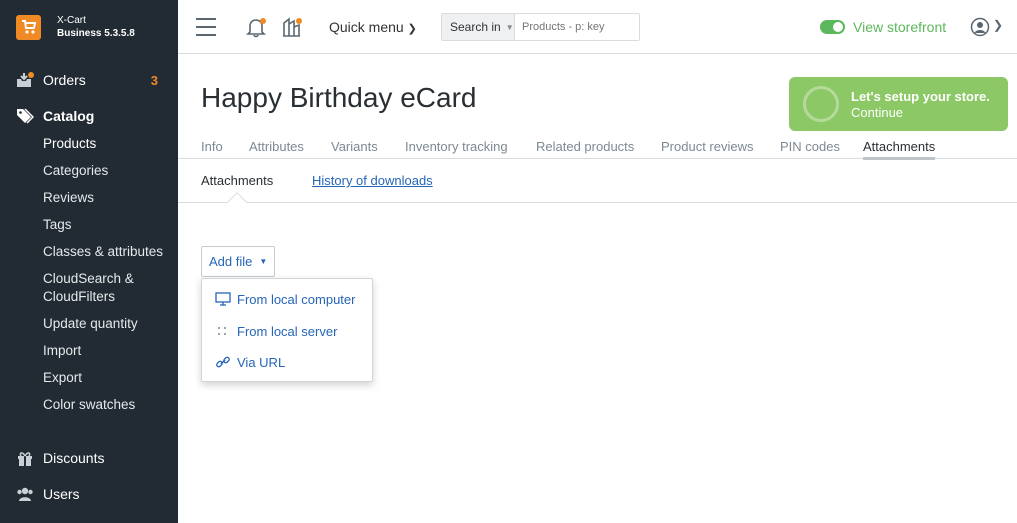  I want to click on sidebar-item-products: Products, so click(69, 144).